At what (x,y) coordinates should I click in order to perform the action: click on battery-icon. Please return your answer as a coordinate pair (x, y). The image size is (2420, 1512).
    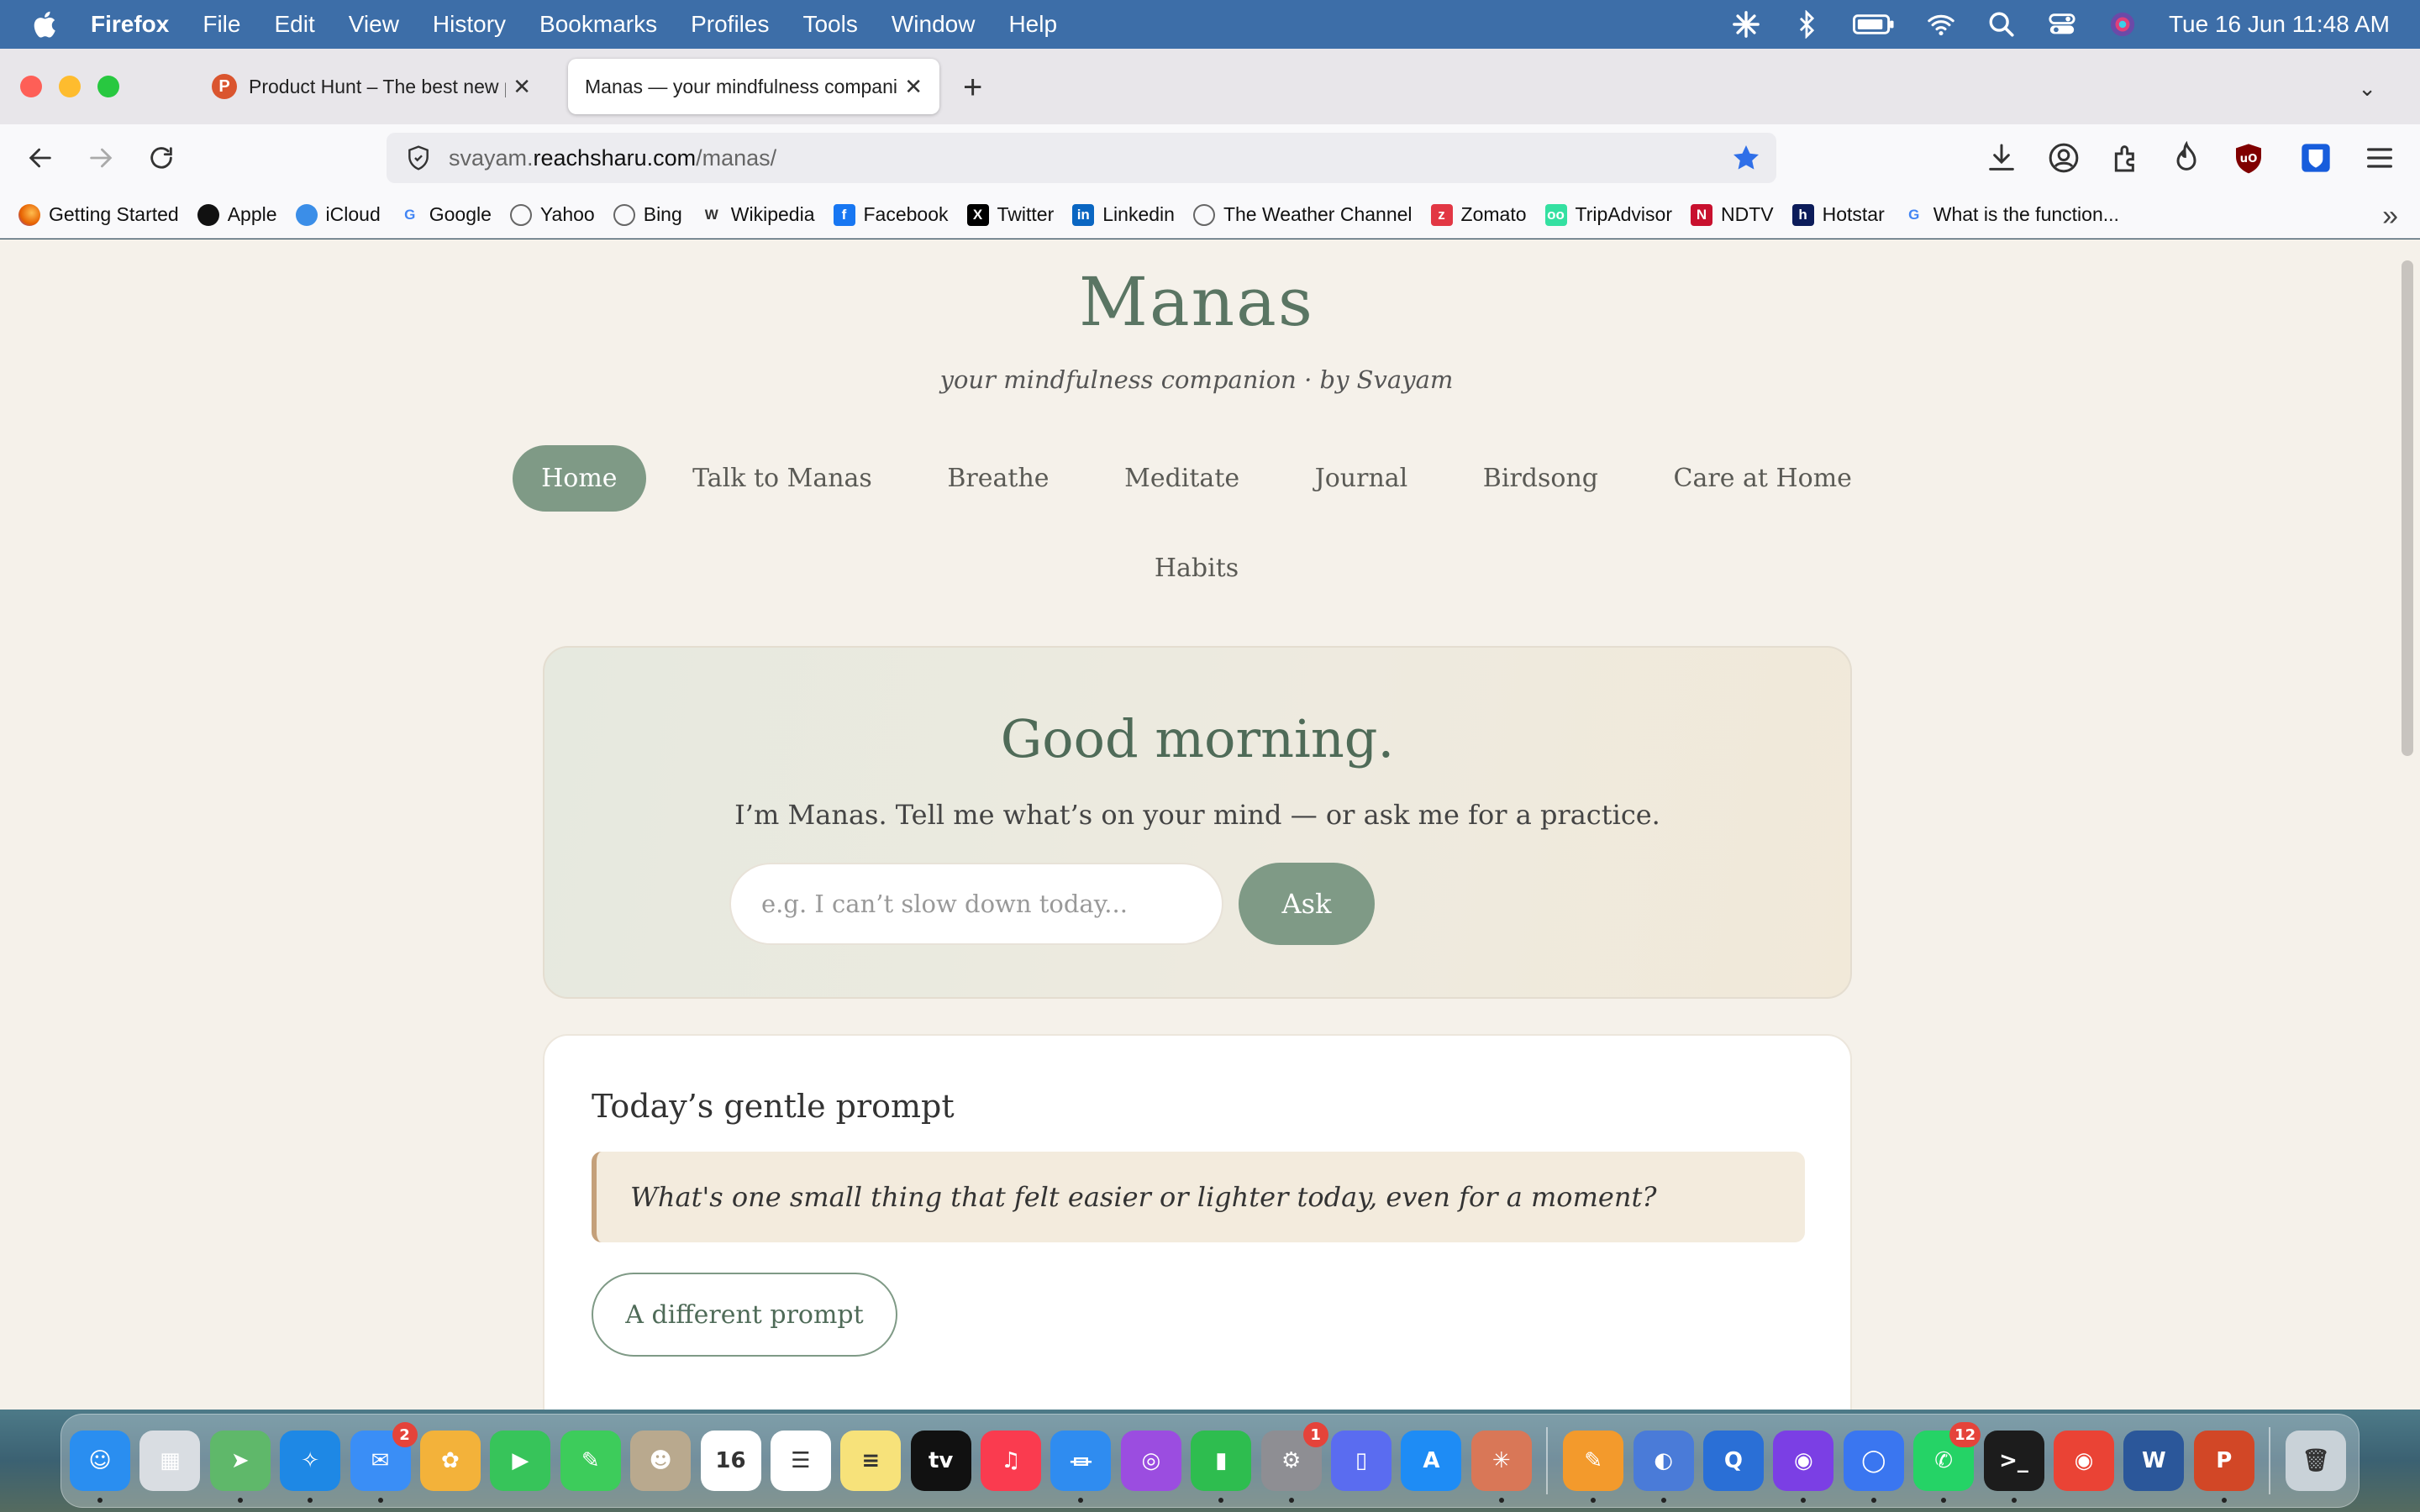
    Looking at the image, I should click on (1873, 24).